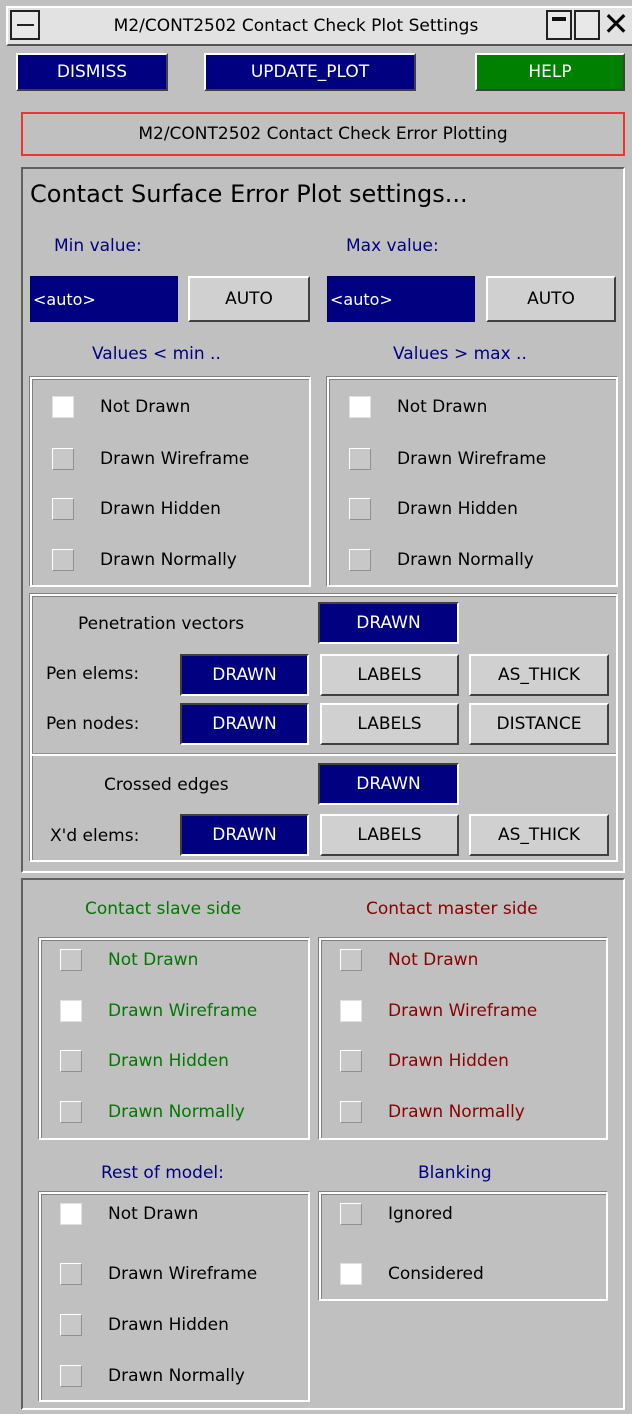 This screenshot has height=1414, width=632. I want to click on above-option-wireframe: Drawn Wireframe, so click(447, 459).